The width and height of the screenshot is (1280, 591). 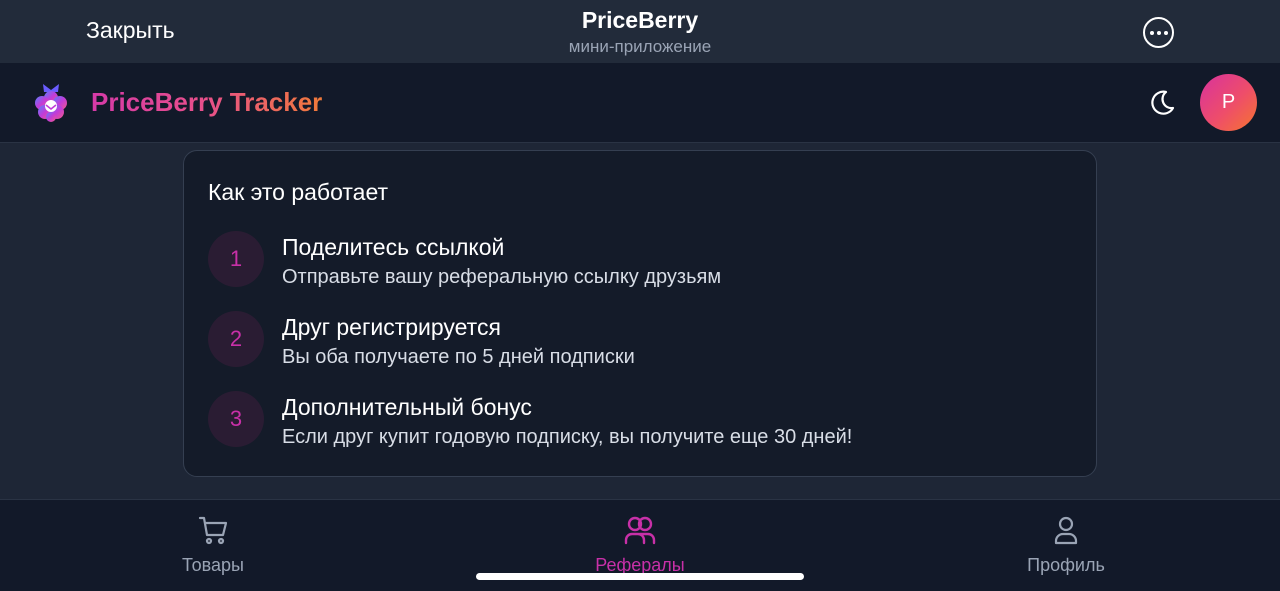 I want to click on home-indicator, so click(x=640, y=576).